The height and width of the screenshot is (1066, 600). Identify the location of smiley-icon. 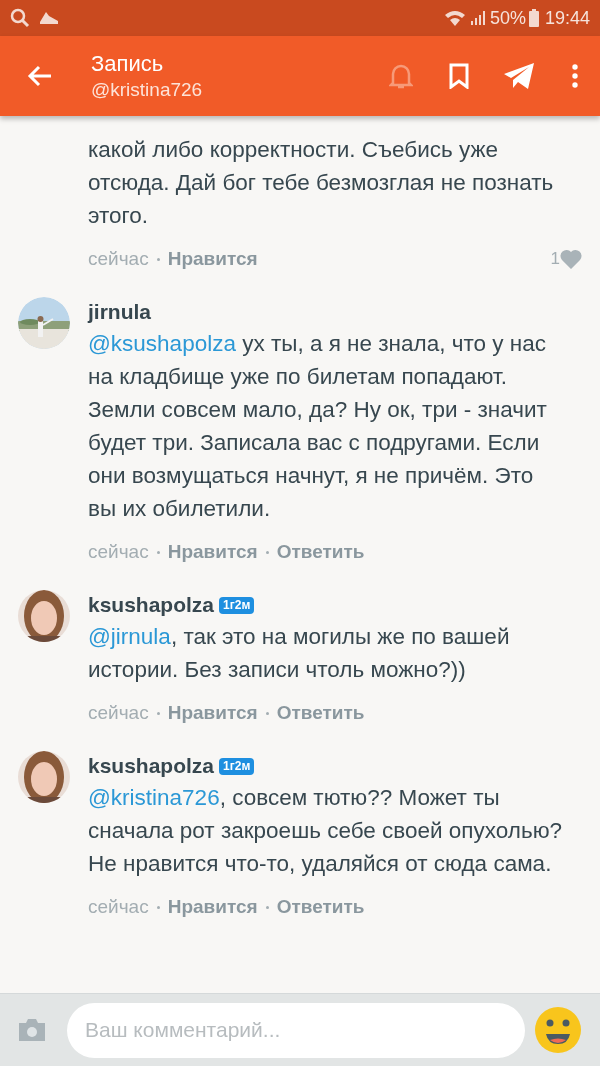
(558, 1030).